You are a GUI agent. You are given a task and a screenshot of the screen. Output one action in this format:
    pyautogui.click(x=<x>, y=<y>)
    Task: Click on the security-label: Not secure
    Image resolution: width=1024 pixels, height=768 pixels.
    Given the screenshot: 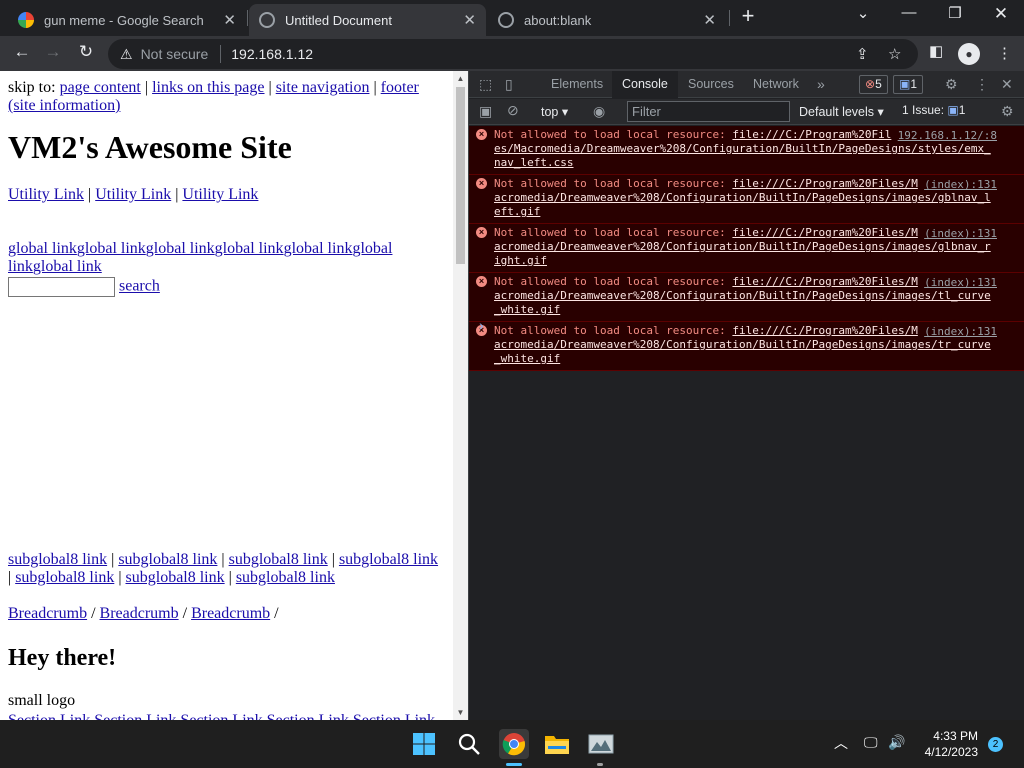 What is the action you would take?
    pyautogui.click(x=175, y=54)
    